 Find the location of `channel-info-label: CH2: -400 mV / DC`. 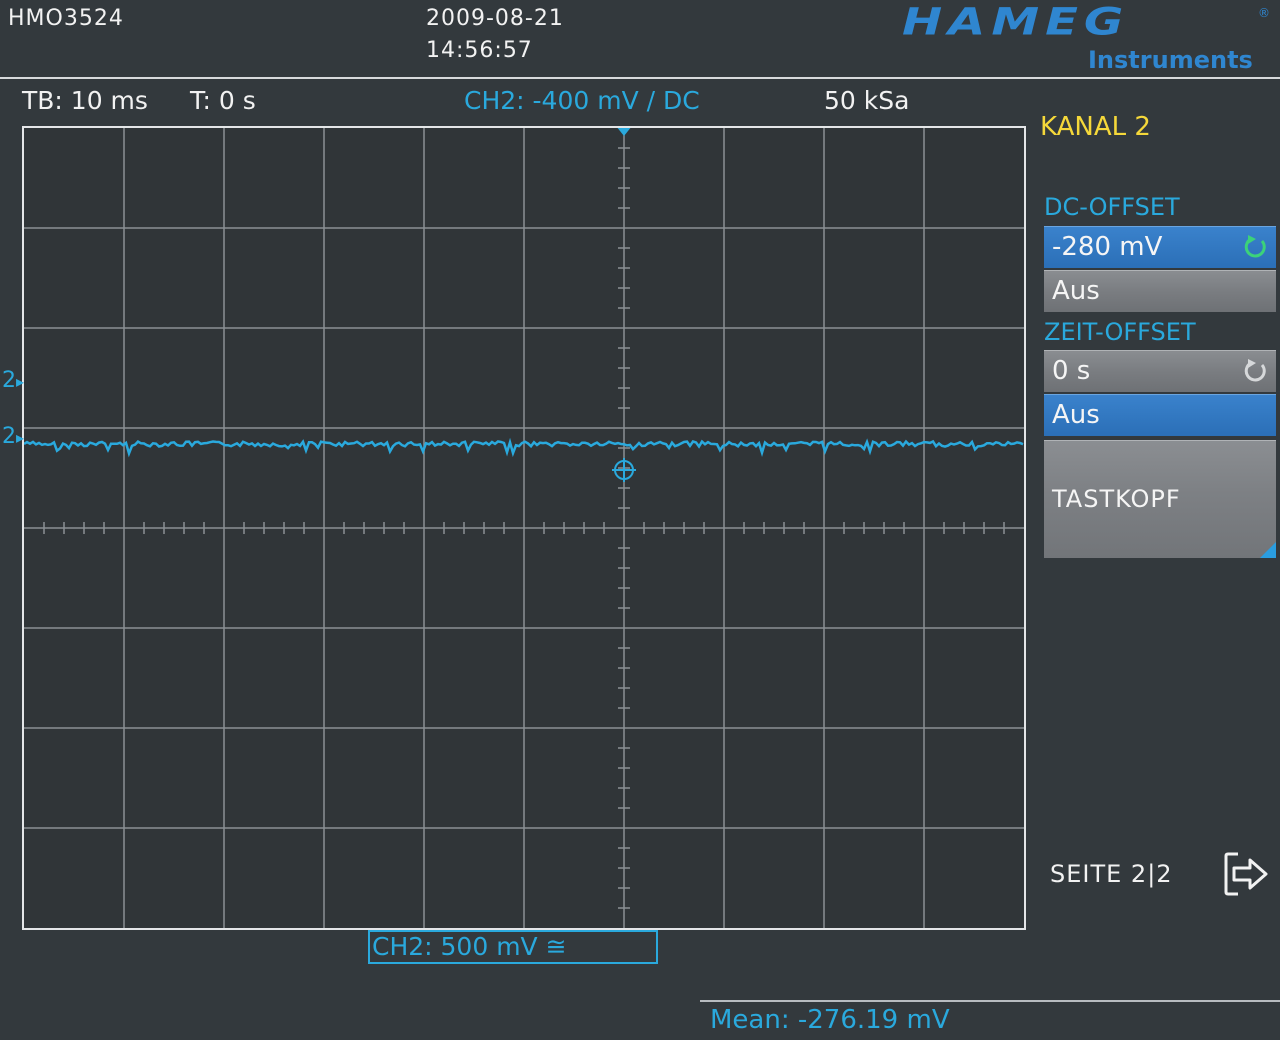

channel-info-label: CH2: -400 mV / DC is located at coordinates (582, 100).